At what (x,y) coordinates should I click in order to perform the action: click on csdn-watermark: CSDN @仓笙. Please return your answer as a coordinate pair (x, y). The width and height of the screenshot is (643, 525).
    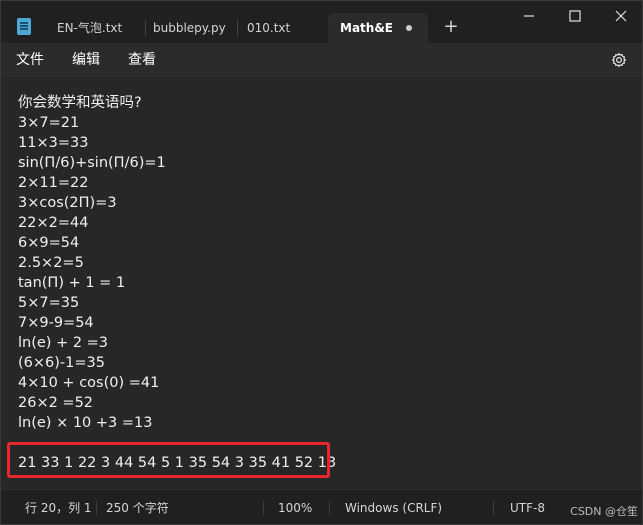
    Looking at the image, I should click on (604, 511).